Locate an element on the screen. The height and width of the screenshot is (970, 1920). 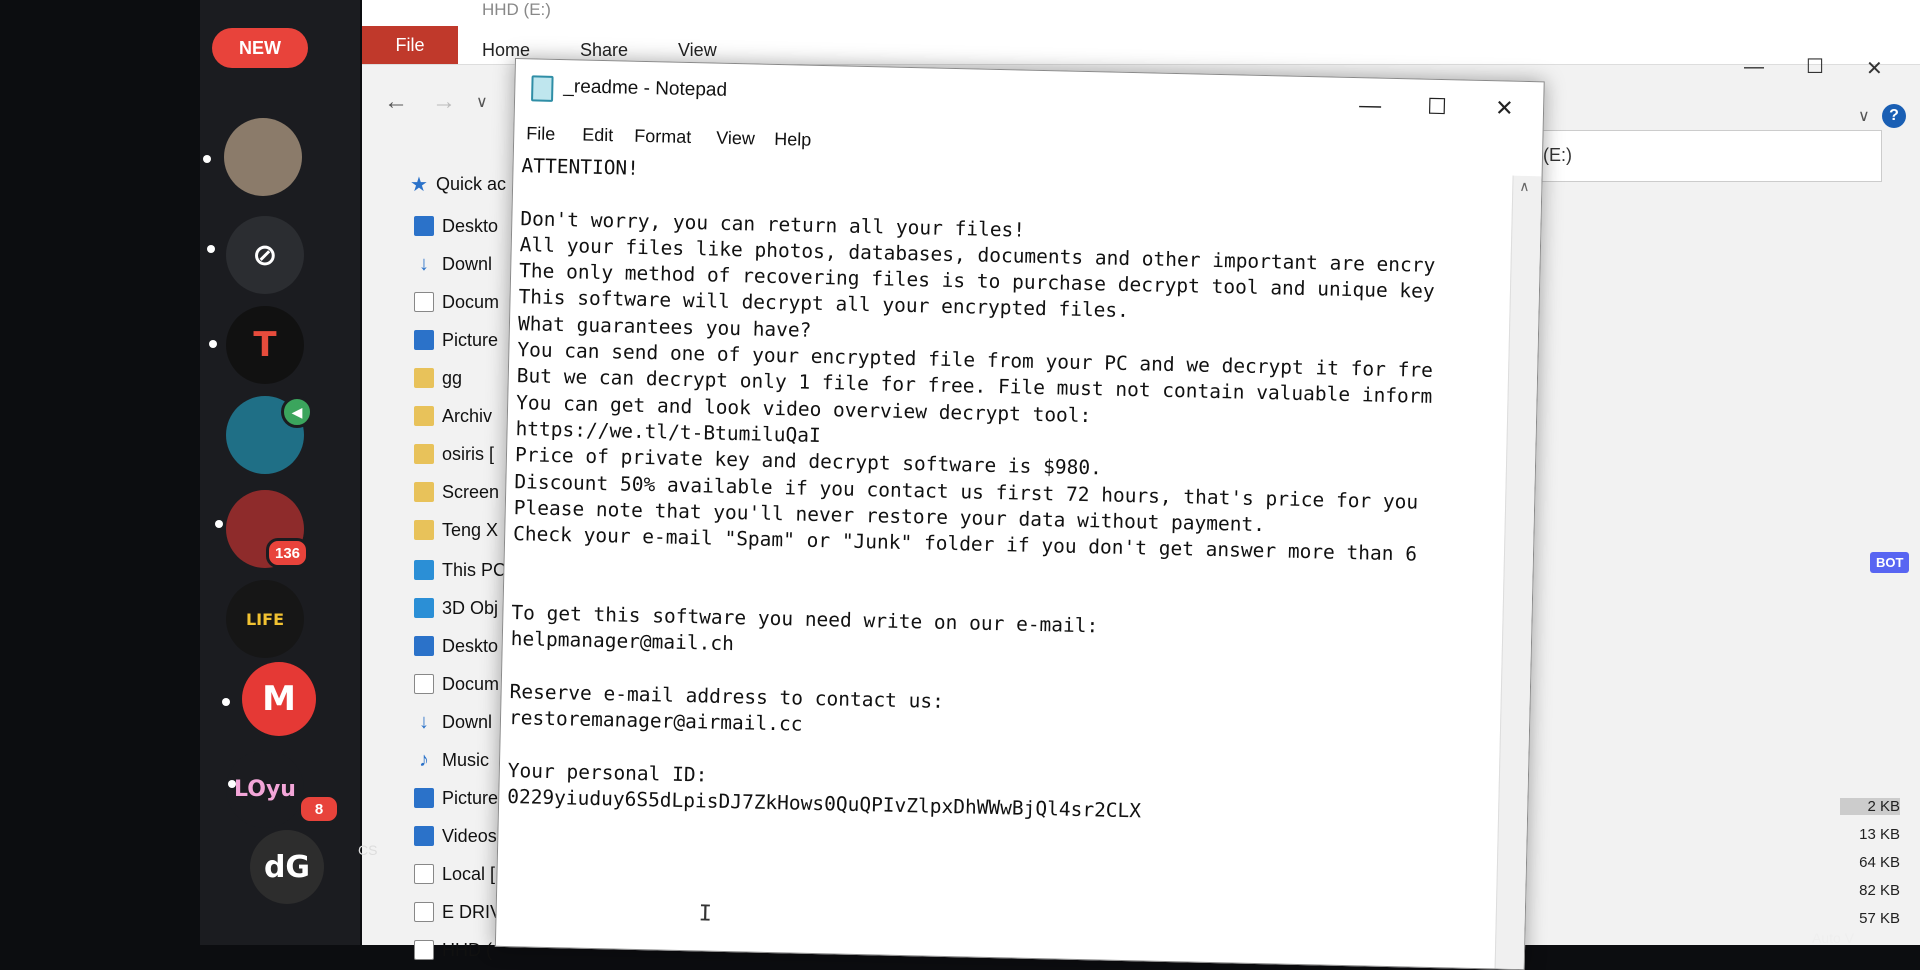
server-icon-8: LOyu is located at coordinates (265, 789).